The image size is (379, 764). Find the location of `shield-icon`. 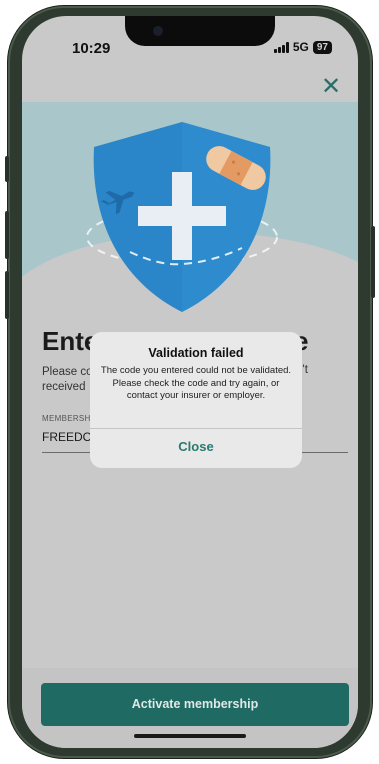

shield-icon is located at coordinates (182, 217).